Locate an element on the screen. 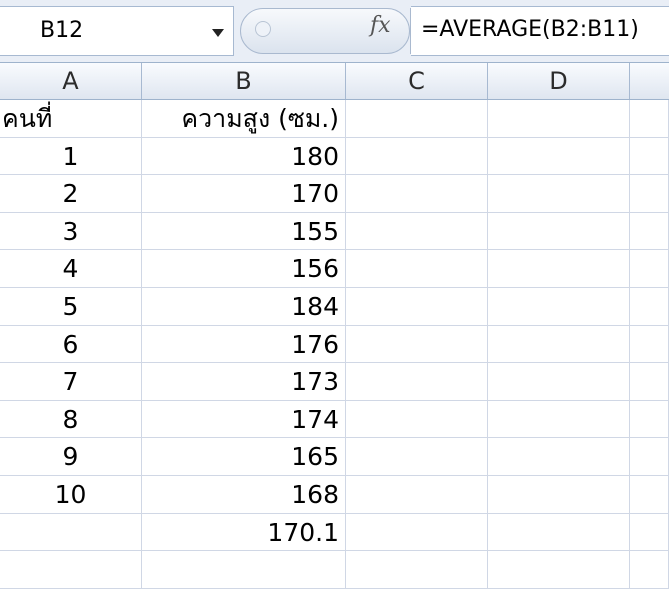 The image size is (669, 589). cell-B5: 156 is located at coordinates (244, 269).